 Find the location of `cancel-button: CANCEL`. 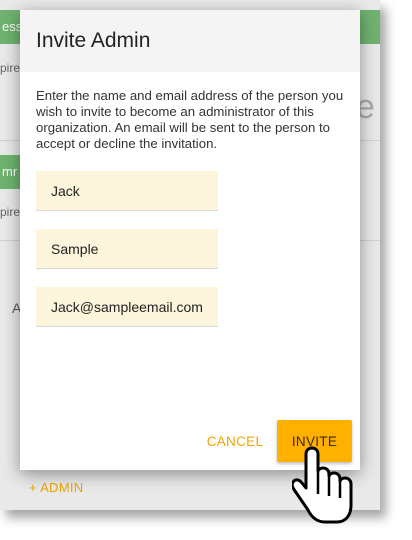

cancel-button: CANCEL is located at coordinates (235, 441).